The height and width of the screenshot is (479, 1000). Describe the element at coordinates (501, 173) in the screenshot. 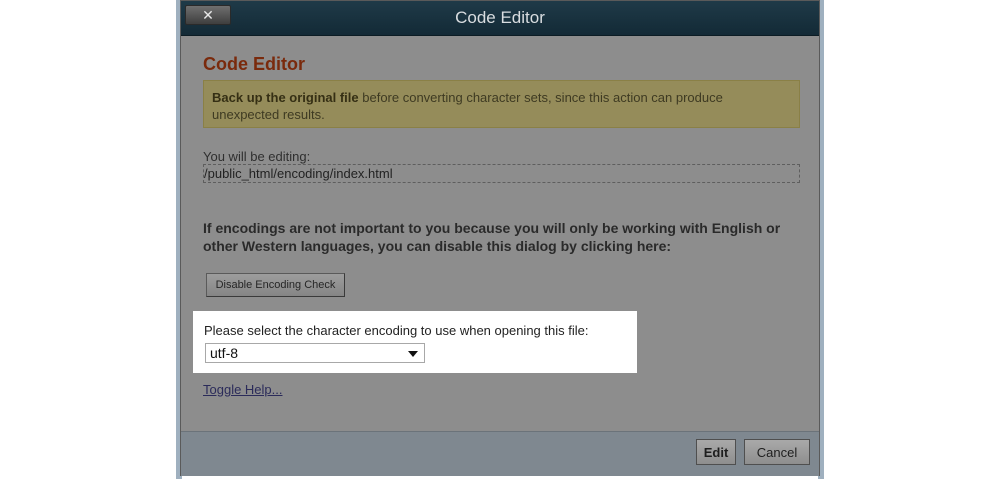

I see `file-path-display: /public_html/encoding/index.html` at that location.